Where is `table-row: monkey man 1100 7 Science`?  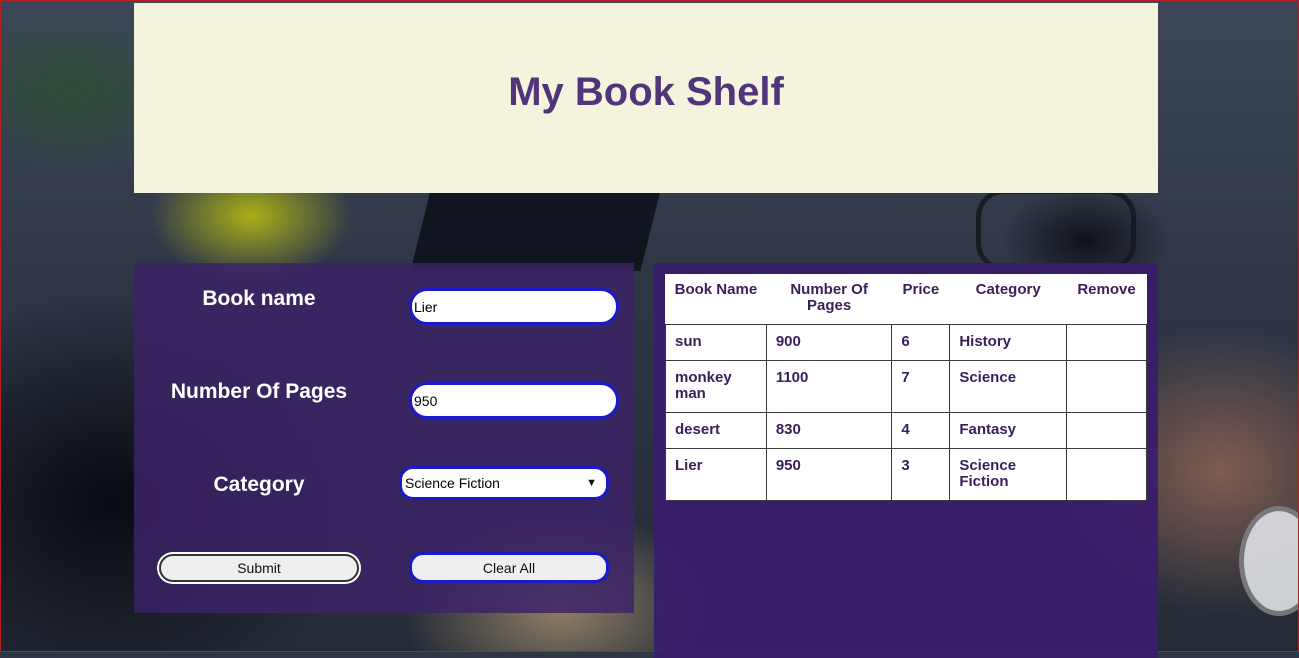
table-row: monkey man 1100 7 Science is located at coordinates (906, 386).